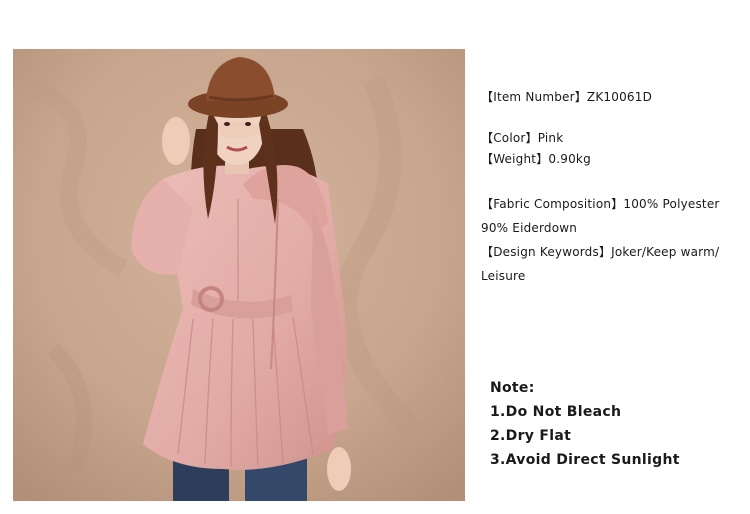 The height and width of the screenshot is (514, 750). I want to click on item-number: 【Item Number】ZK10061D, so click(567, 97).